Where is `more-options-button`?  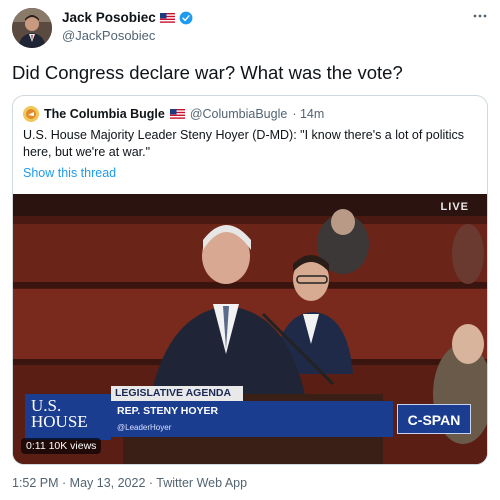
more-options-button is located at coordinates (480, 18).